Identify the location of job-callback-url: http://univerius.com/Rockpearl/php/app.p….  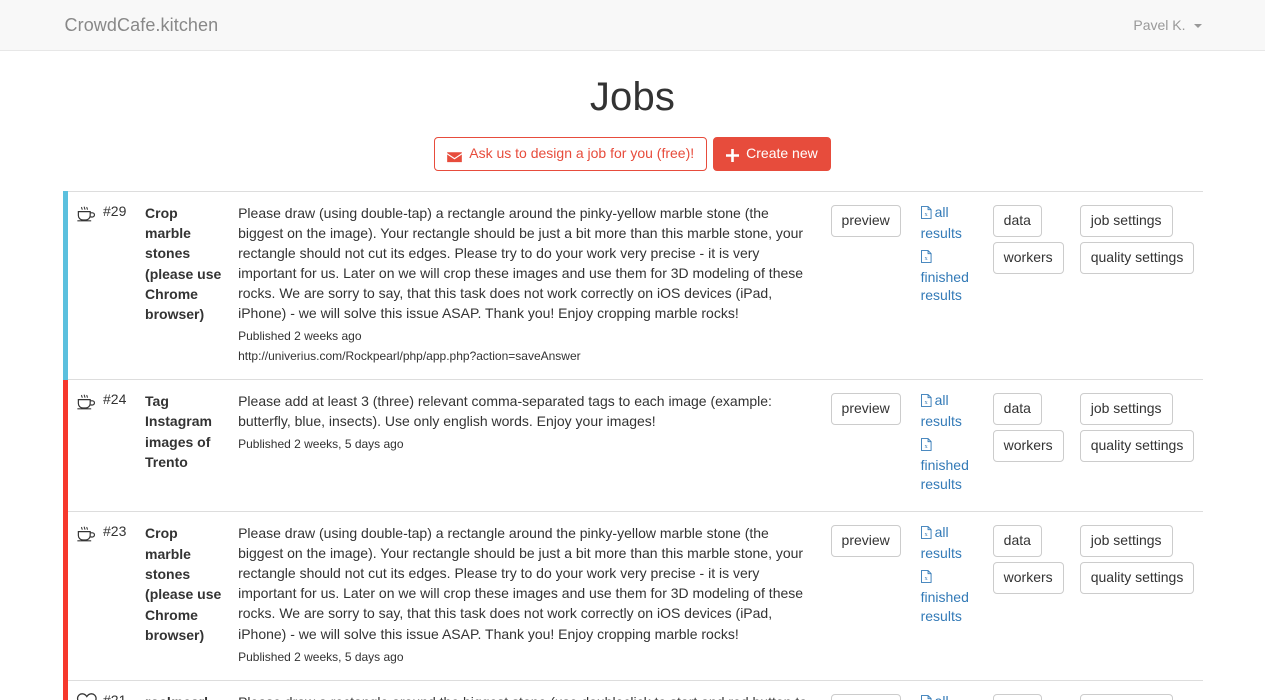
(409, 355).